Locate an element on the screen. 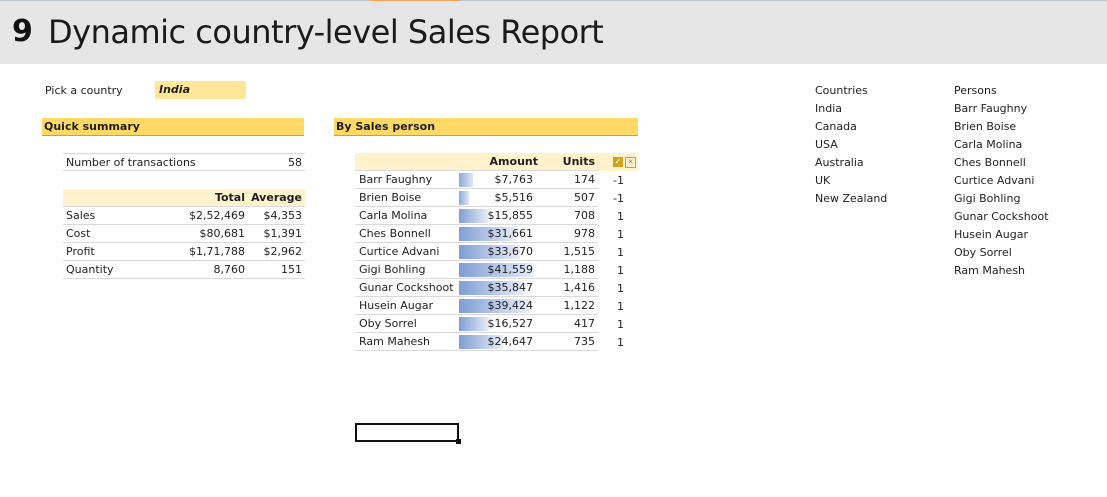 The image size is (1107, 497). summary-average-value: $2,962 is located at coordinates (283, 251).